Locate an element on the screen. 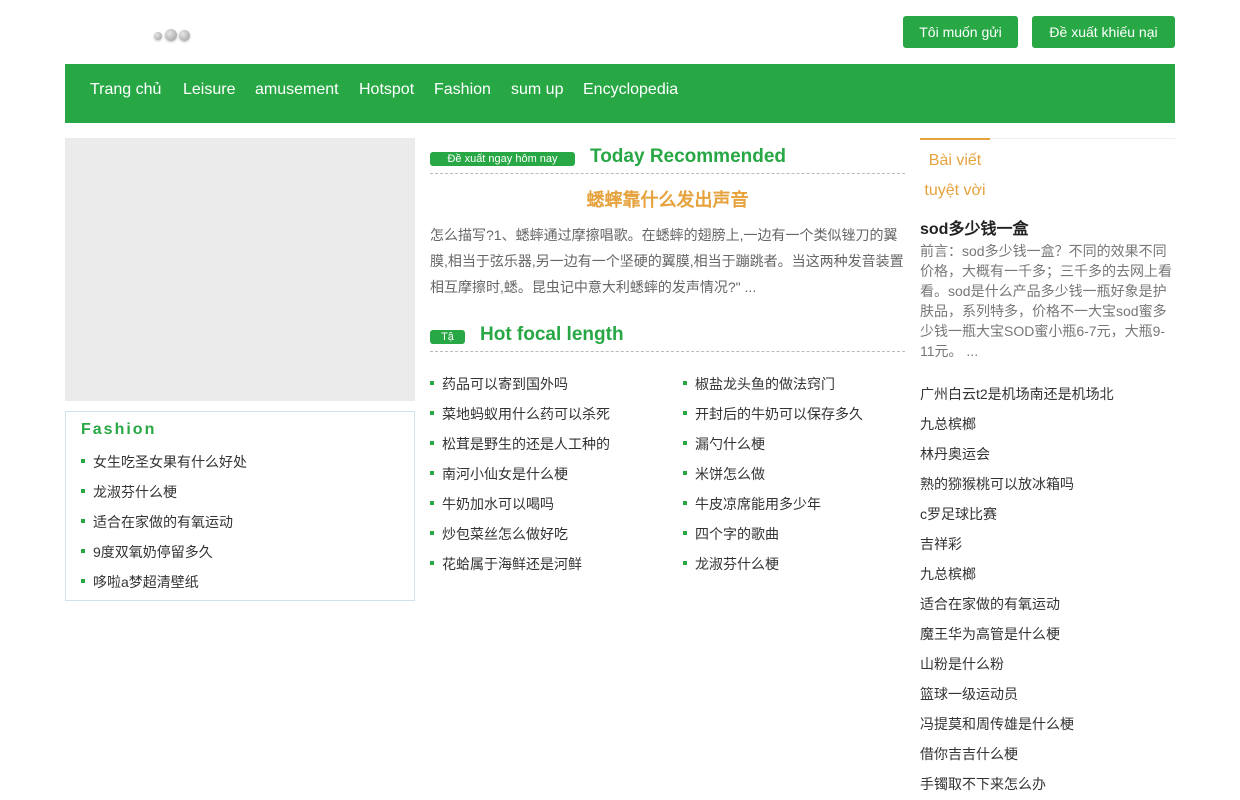 The height and width of the screenshot is (800, 1240). list-item: 9度双氧奶停留多久 is located at coordinates (147, 552).